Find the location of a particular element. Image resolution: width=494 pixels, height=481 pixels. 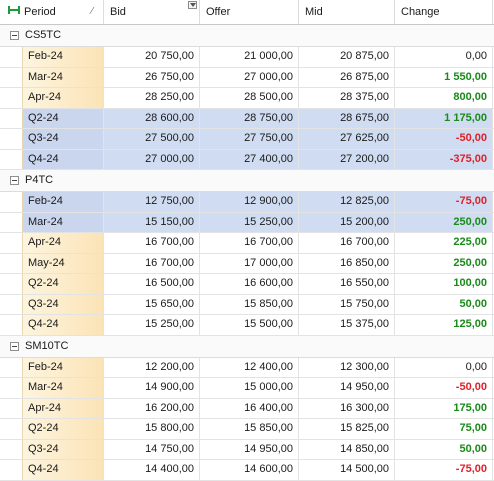

column-header-offer: Offer is located at coordinates (249, 12).